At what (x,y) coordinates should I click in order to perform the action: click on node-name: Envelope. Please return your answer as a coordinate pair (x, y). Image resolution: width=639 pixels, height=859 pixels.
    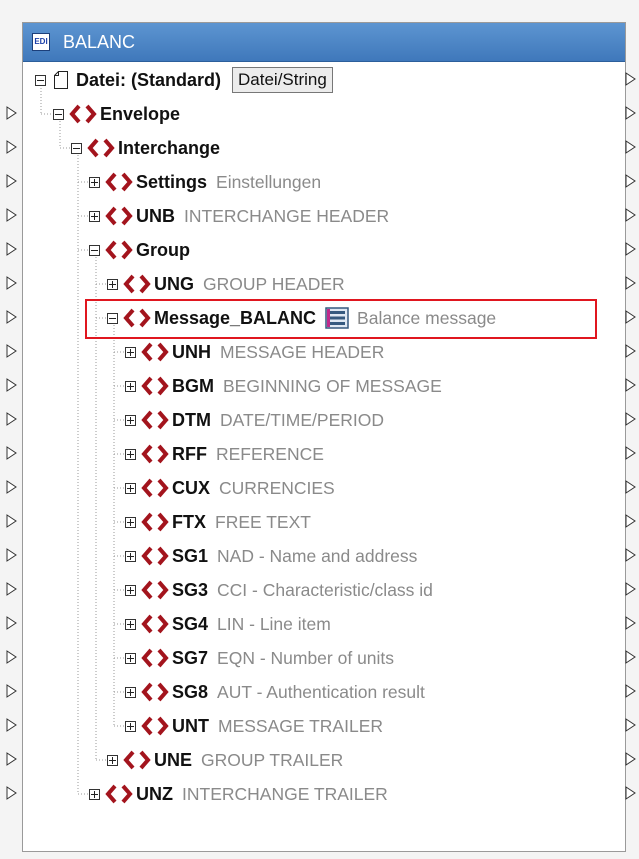
    Looking at the image, I should click on (140, 113).